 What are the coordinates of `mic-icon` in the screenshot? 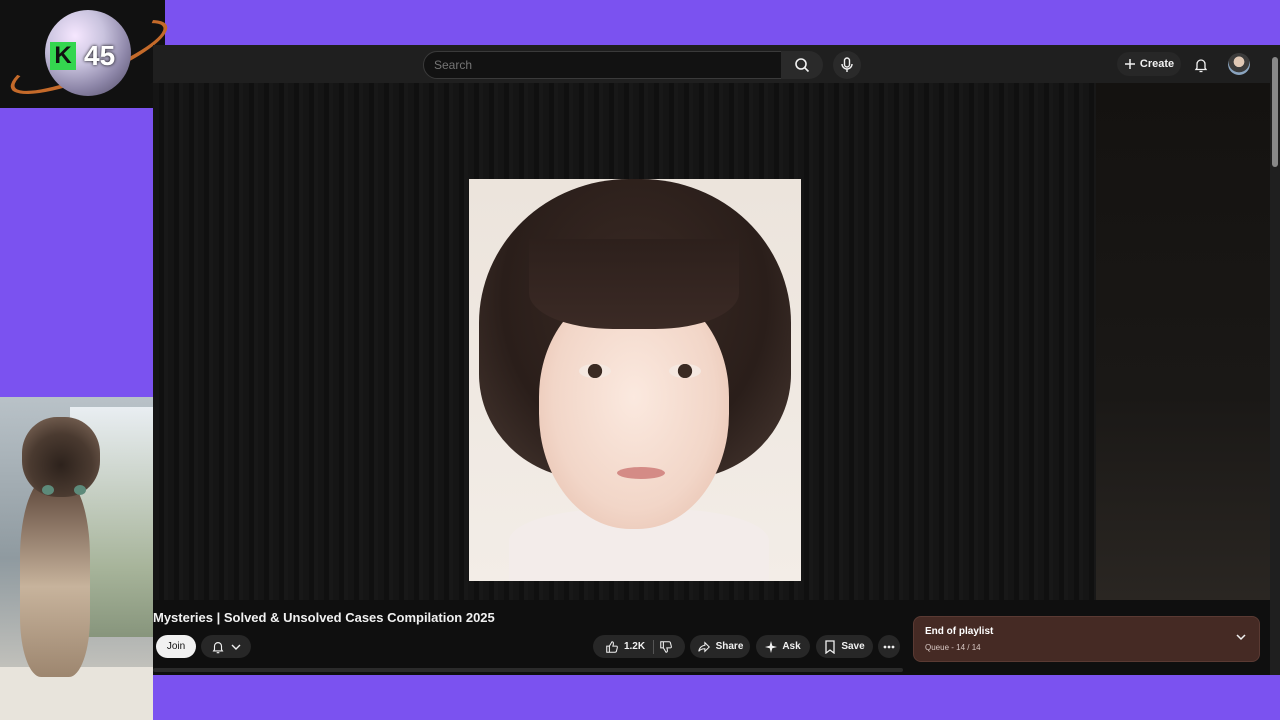 It's located at (847, 64).